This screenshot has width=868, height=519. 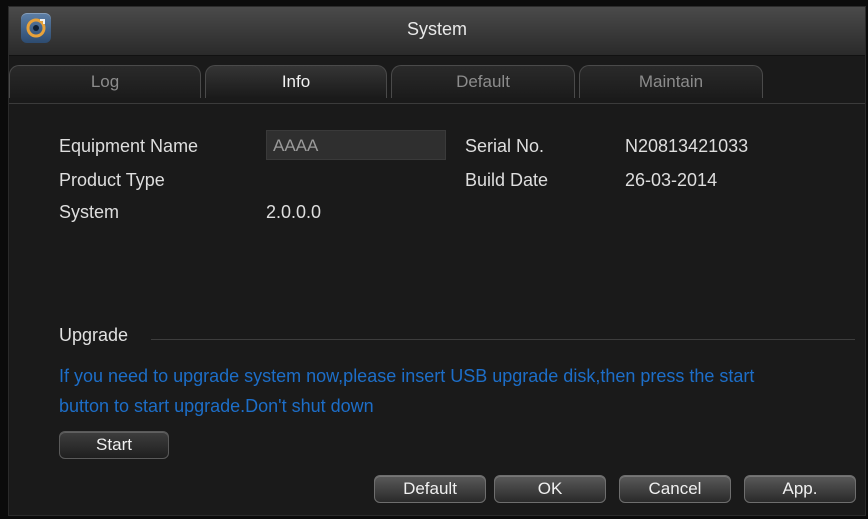 What do you see at coordinates (687, 146) in the screenshot?
I see `serial-no-value: N20813421033` at bounding box center [687, 146].